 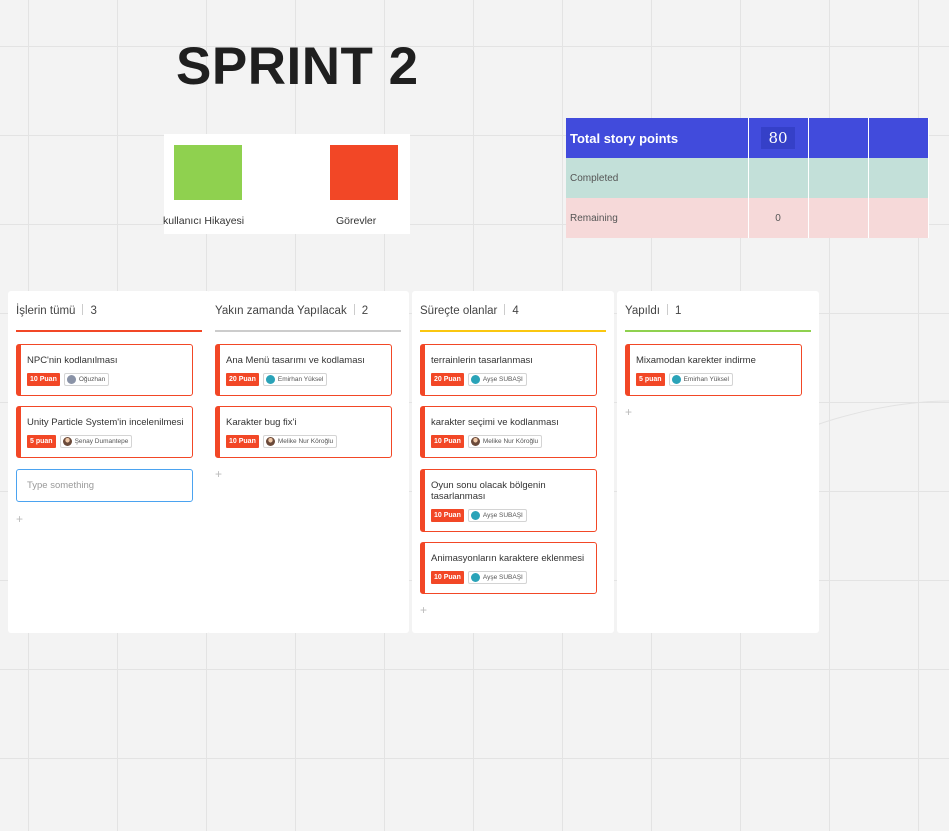 What do you see at coordinates (356, 221) in the screenshot?
I see `legend-label-tasks: Görevler` at bounding box center [356, 221].